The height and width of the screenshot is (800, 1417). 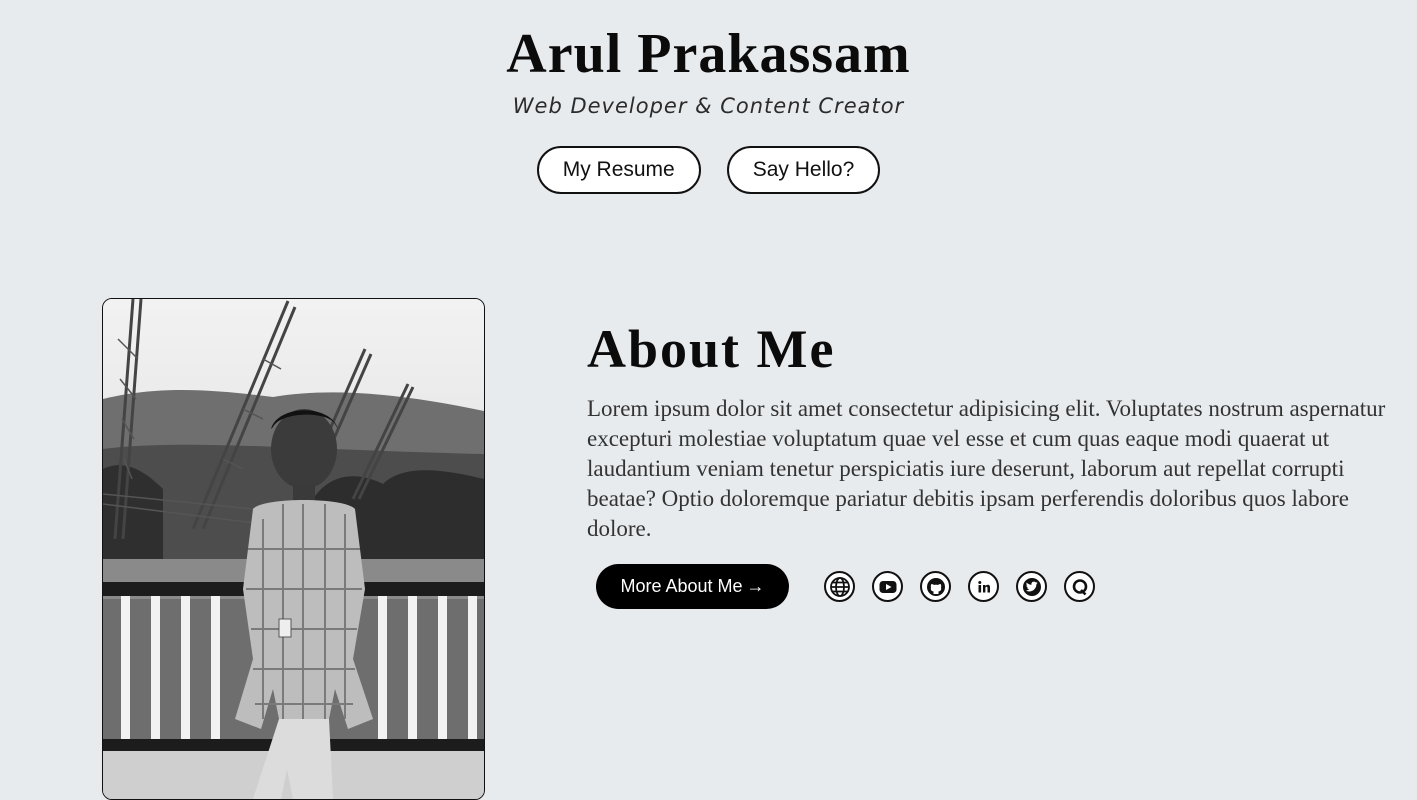 I want to click on page-title: Arul Prakassam, so click(x=708, y=54).